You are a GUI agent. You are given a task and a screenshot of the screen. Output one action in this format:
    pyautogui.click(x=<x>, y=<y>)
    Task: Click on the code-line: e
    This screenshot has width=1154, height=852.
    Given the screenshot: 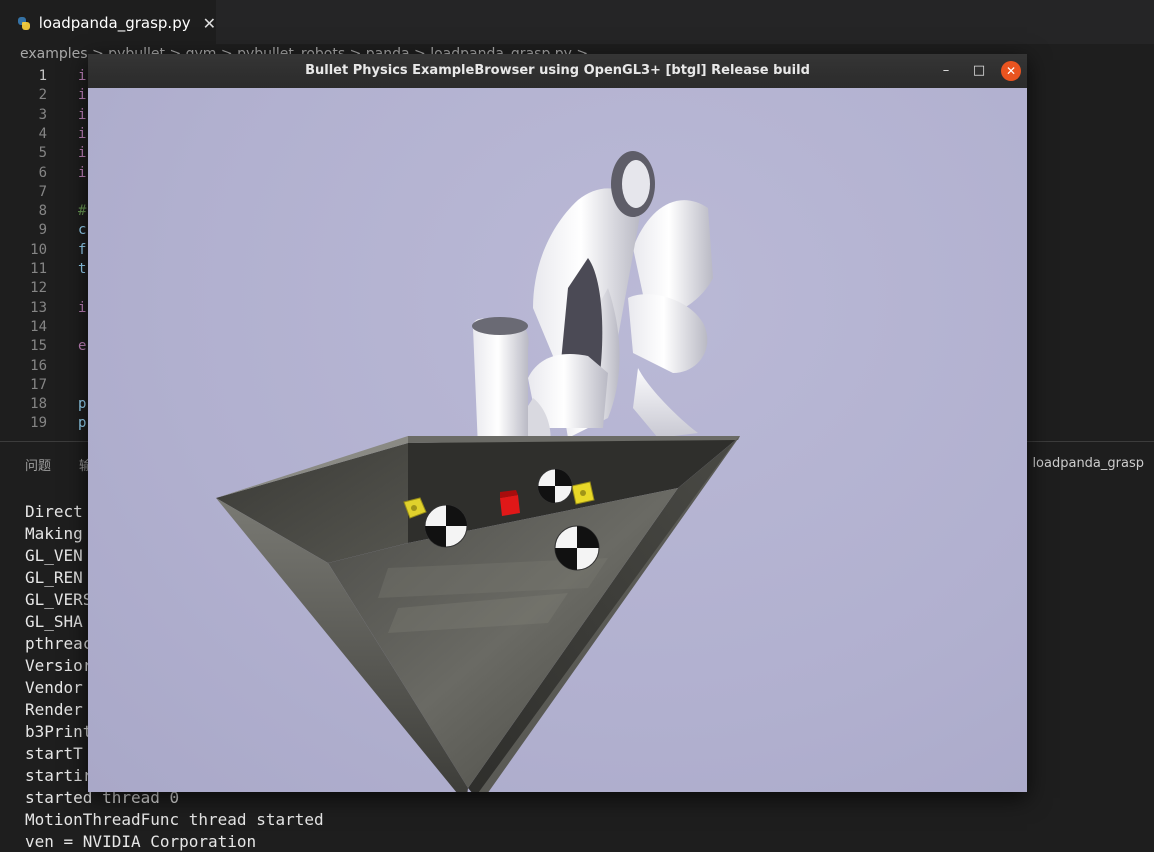 What is the action you would take?
    pyautogui.click(x=82, y=346)
    